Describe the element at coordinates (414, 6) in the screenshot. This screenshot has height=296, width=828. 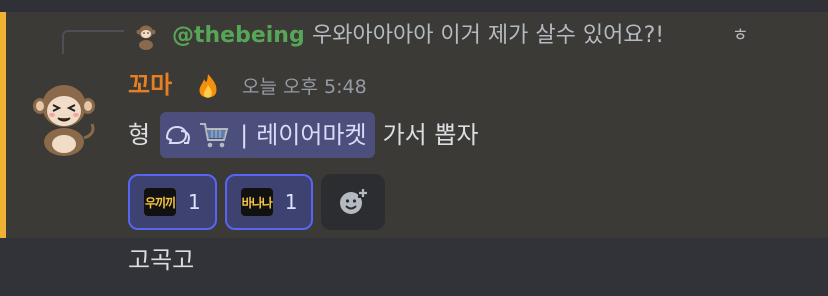
I see `previous-message-area` at that location.